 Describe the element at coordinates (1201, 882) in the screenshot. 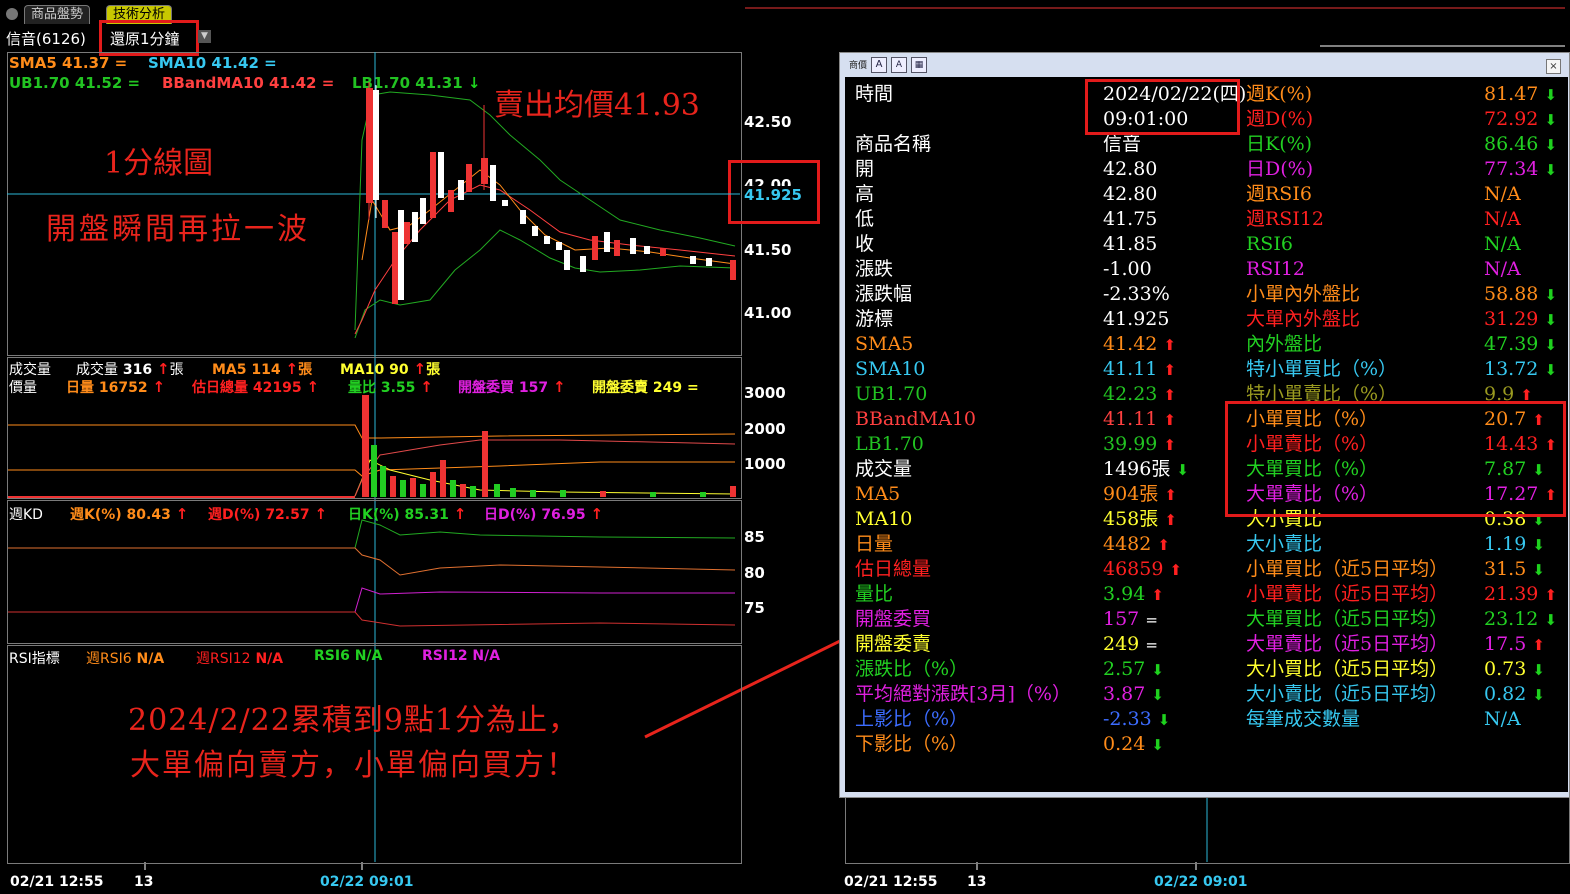

I see `bottom-date-right-mid: 02/22 09:01` at that location.